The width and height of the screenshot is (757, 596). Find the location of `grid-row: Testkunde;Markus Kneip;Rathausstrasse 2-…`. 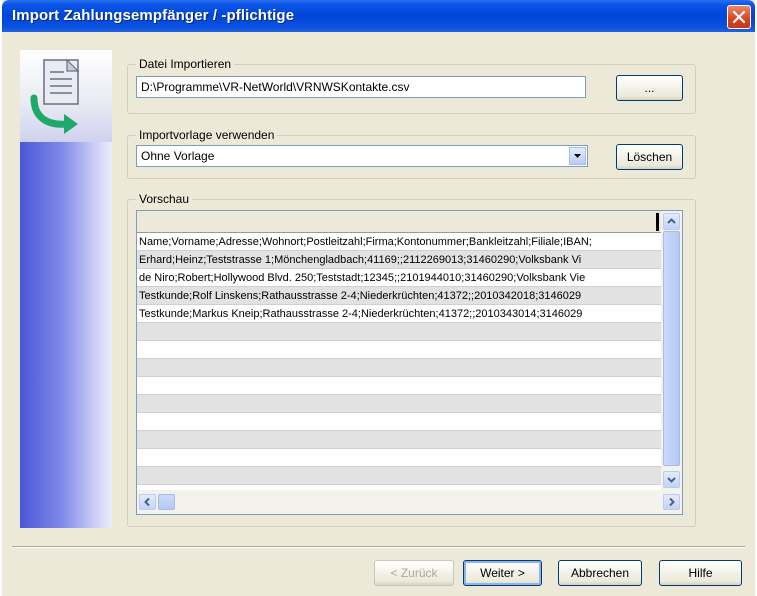

grid-row: Testkunde;Markus Kneip;Rathausstrasse 2-… is located at coordinates (399, 314).